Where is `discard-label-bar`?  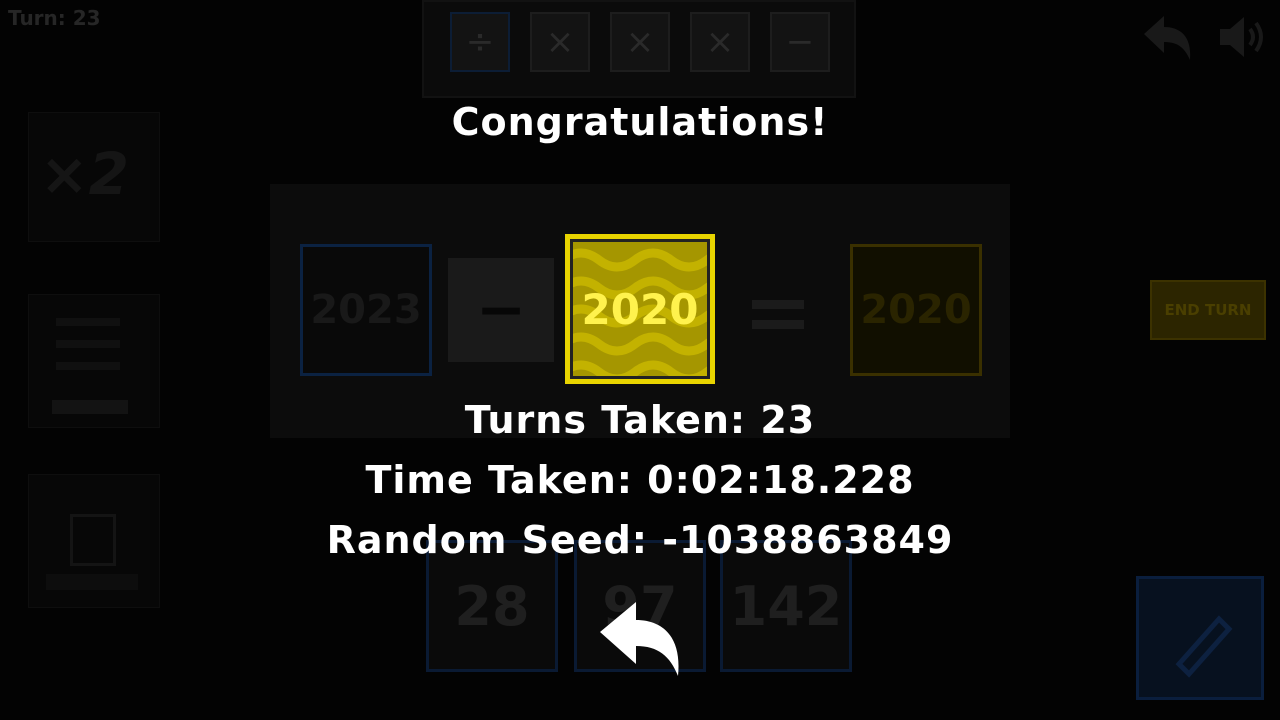 discard-label-bar is located at coordinates (92, 582).